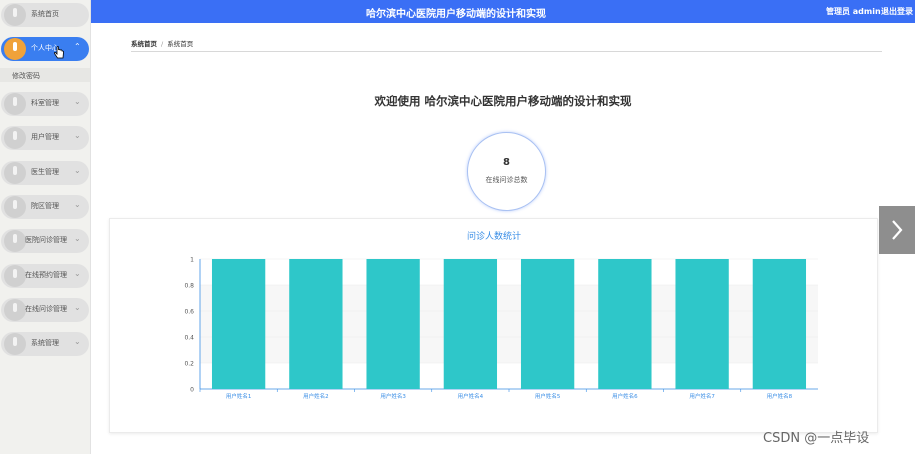  What do you see at coordinates (316, 396) in the screenshot?
I see `x-tick-label: 用户姓名2` at bounding box center [316, 396].